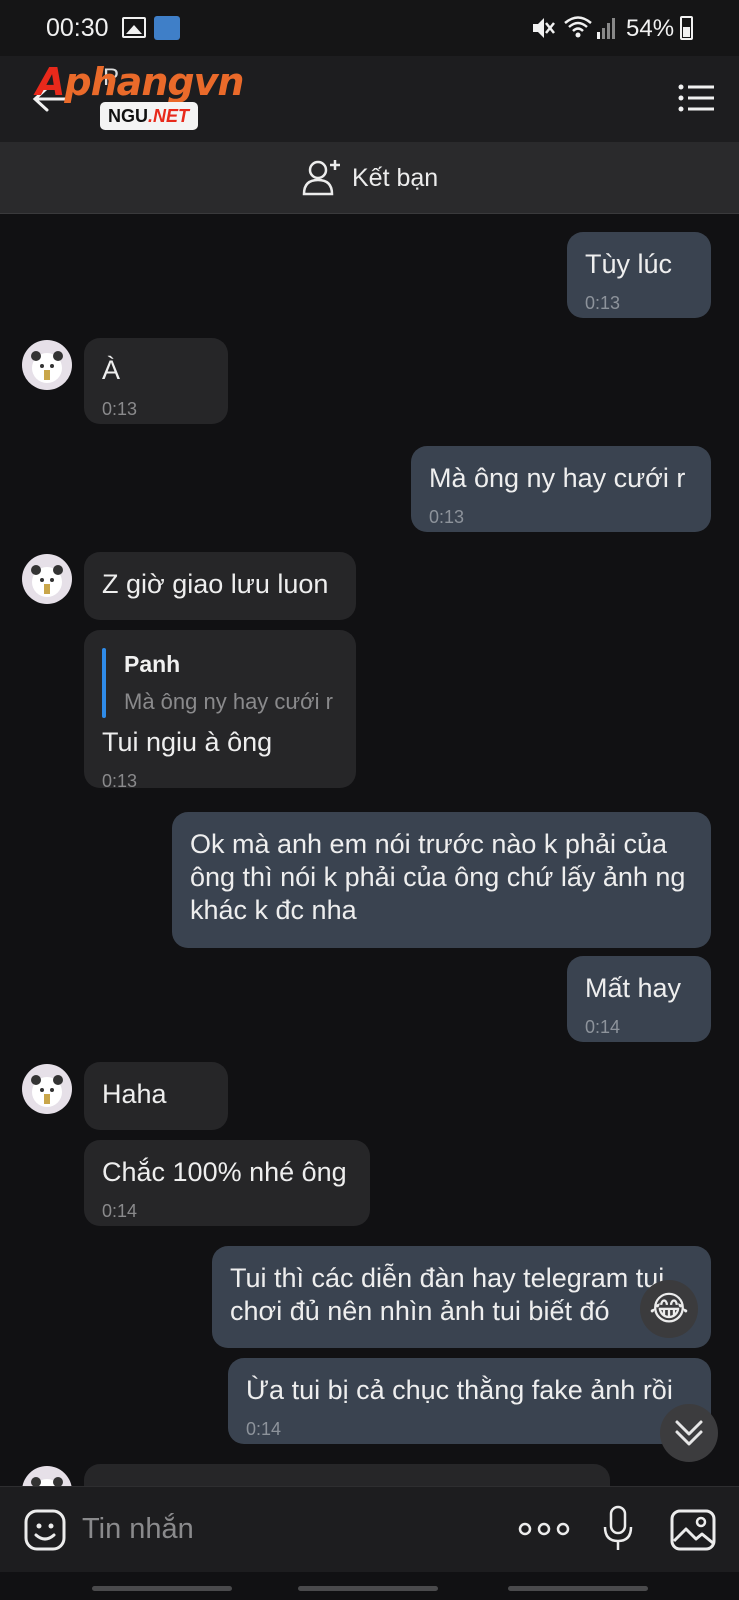  What do you see at coordinates (321, 178) in the screenshot?
I see `add-user-icon` at bounding box center [321, 178].